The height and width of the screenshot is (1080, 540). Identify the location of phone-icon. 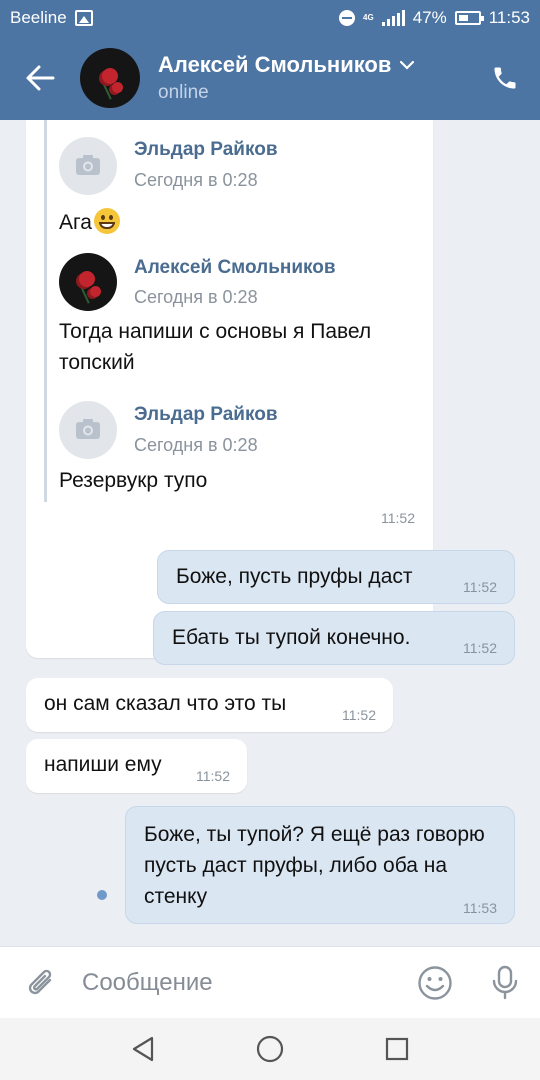
(505, 78).